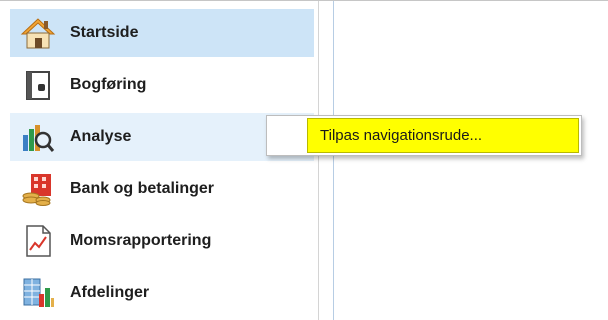 Image resolution: width=608 pixels, height=320 pixels. What do you see at coordinates (104, 32) in the screenshot?
I see `nav-item-label: Startside` at bounding box center [104, 32].